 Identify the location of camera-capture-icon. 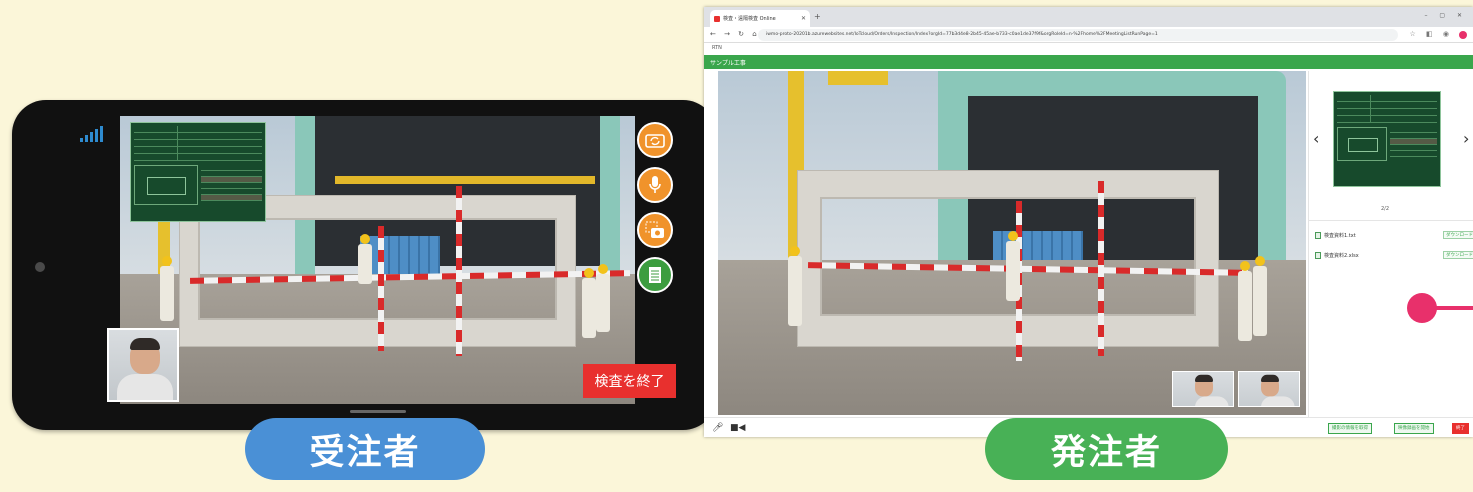
(654, 229).